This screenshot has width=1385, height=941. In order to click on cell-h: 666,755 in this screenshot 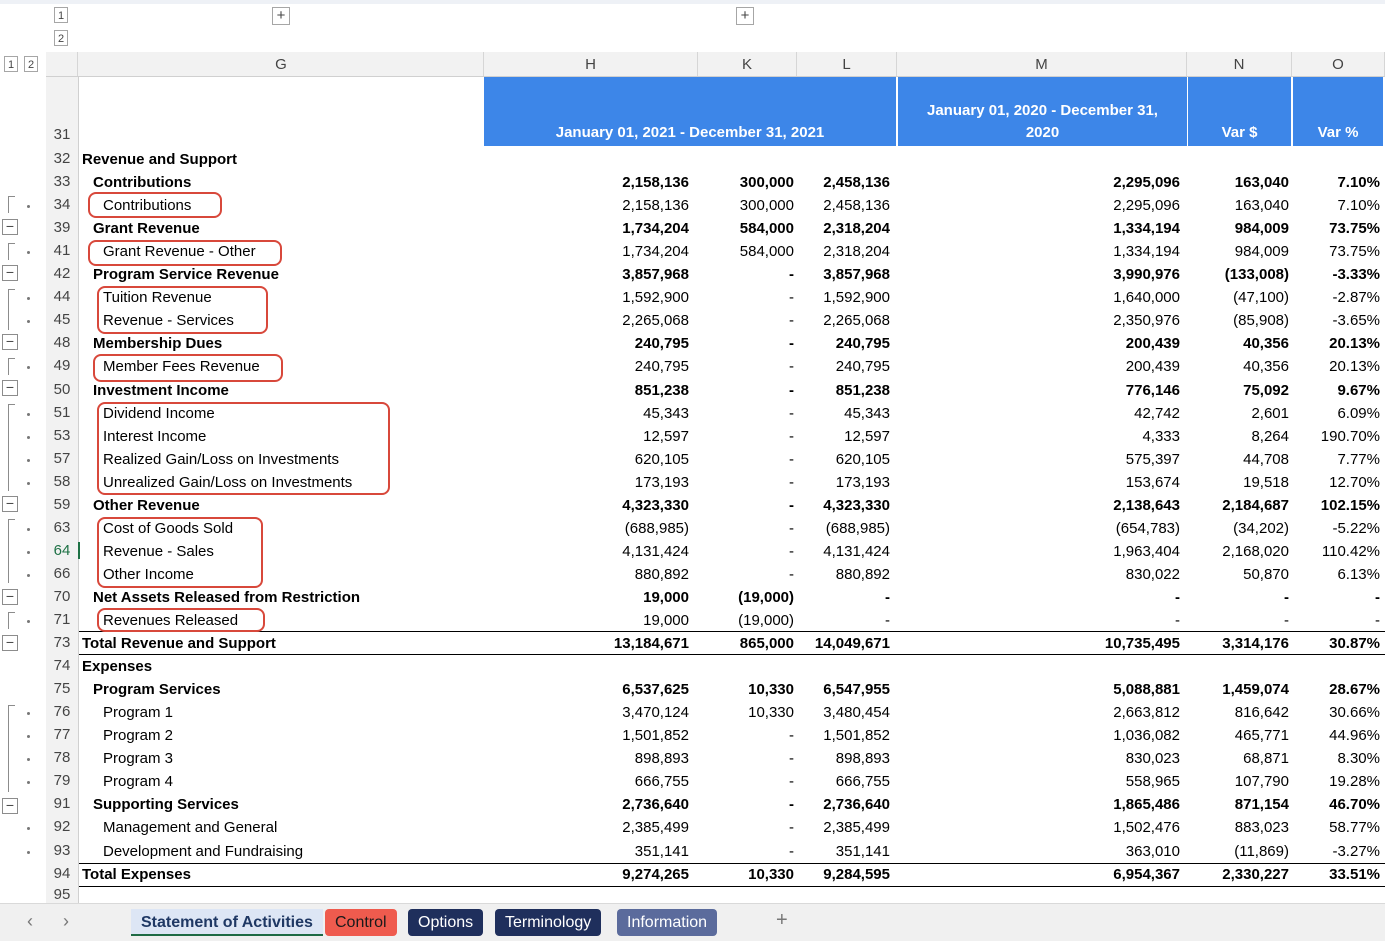, I will do `click(662, 781)`.